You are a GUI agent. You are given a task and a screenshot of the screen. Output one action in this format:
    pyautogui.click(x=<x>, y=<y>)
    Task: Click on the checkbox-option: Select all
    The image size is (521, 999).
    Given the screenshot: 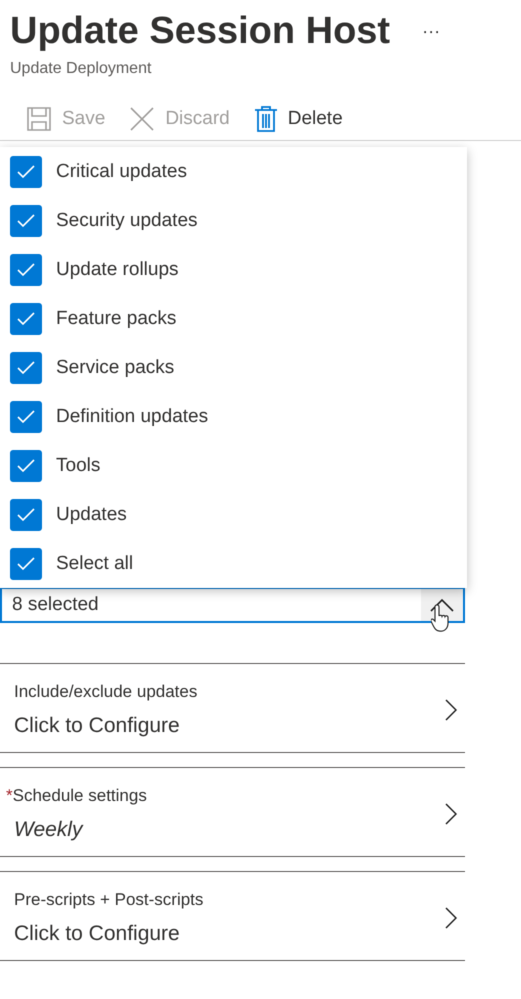 What is the action you would take?
    pyautogui.click(x=233, y=563)
    